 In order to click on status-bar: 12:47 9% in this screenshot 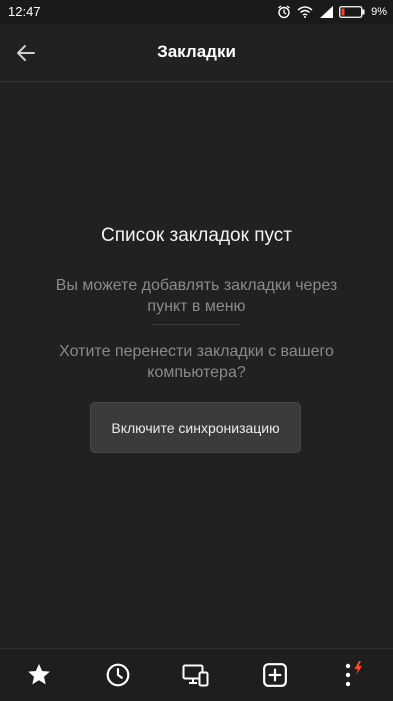, I will do `click(196, 12)`.